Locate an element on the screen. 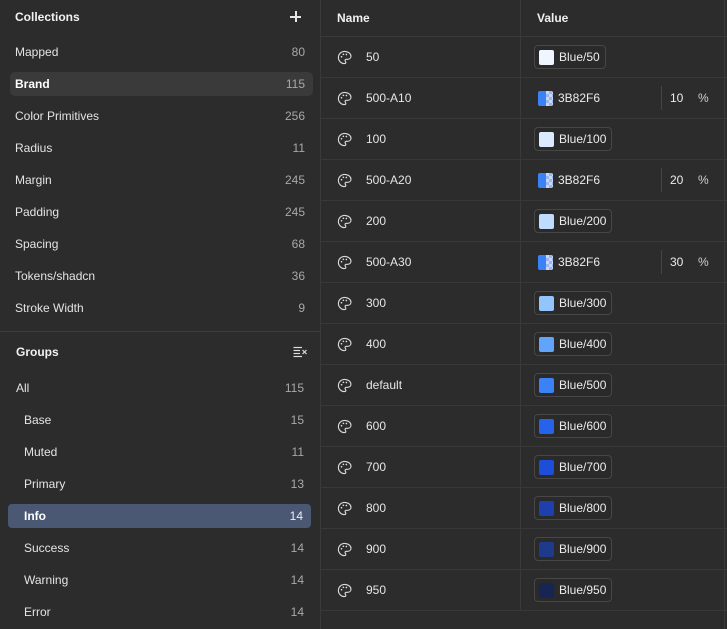  variable-name: 900 is located at coordinates (376, 549).